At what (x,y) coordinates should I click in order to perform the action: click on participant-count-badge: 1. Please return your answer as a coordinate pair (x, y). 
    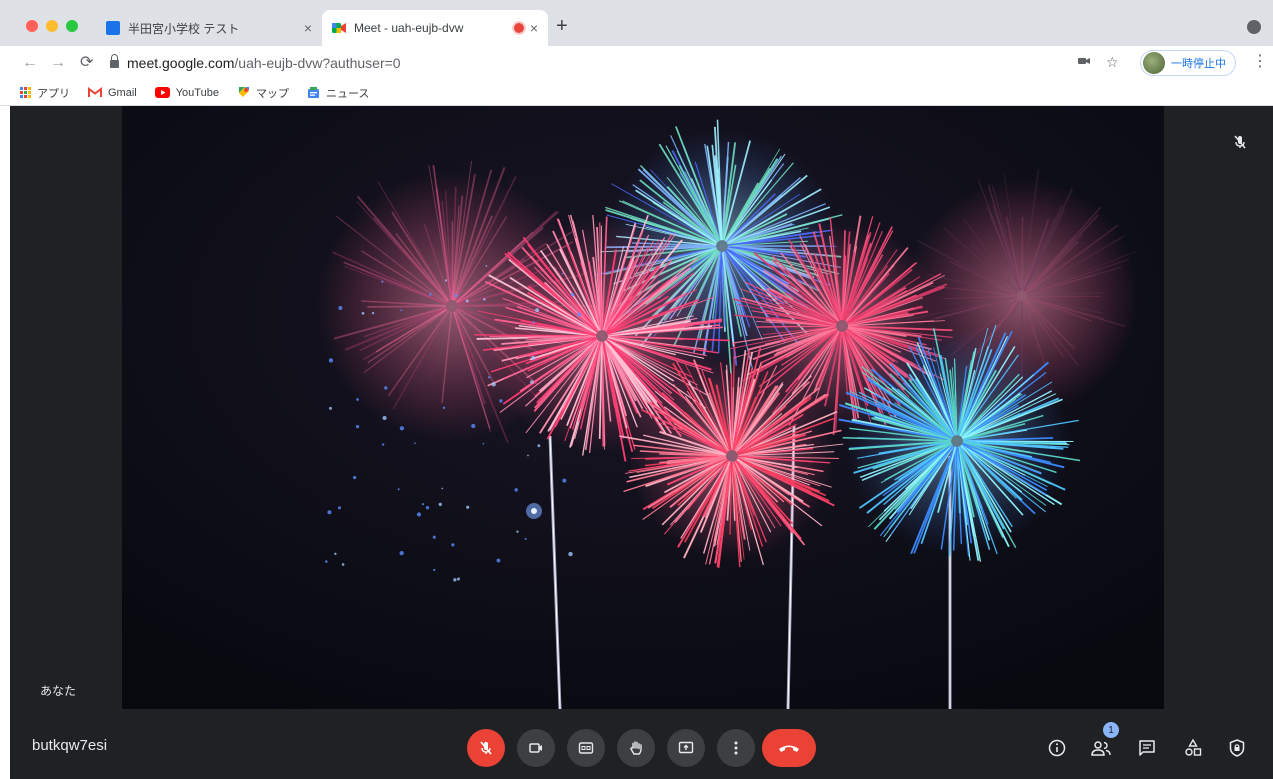
    Looking at the image, I should click on (1111, 730).